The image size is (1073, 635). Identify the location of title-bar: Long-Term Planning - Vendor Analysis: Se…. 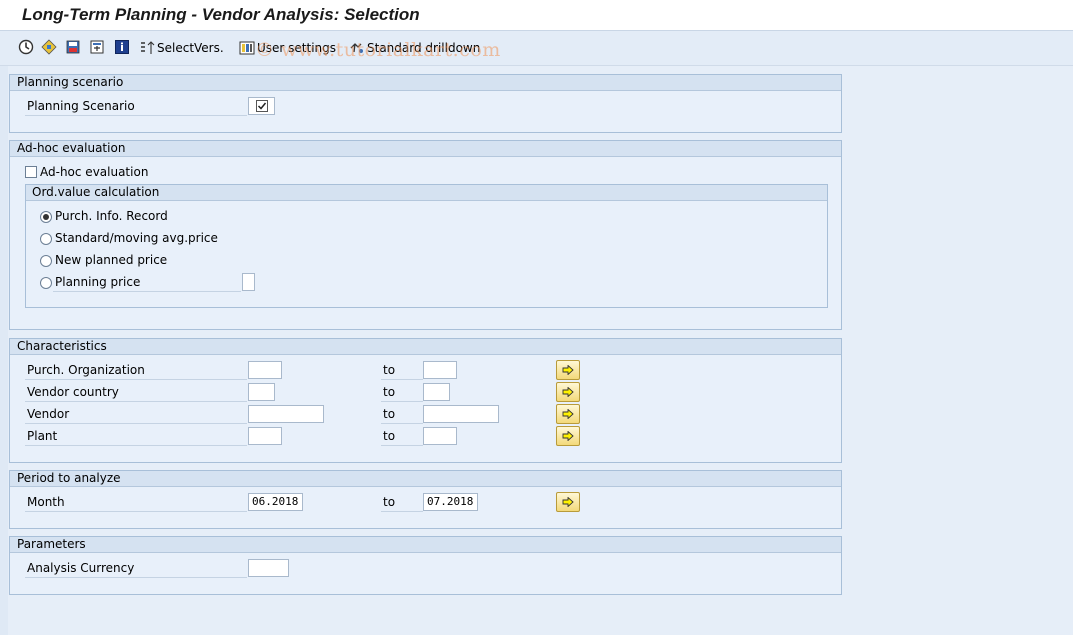
(536, 15).